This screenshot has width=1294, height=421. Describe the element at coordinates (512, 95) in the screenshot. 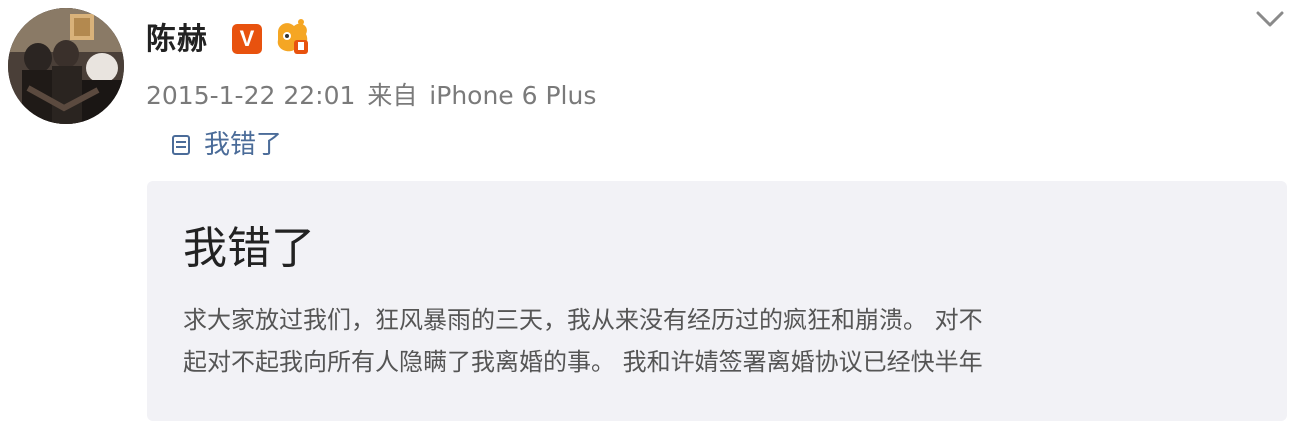

I see `source-device: iPhone 6 Plus` at that location.